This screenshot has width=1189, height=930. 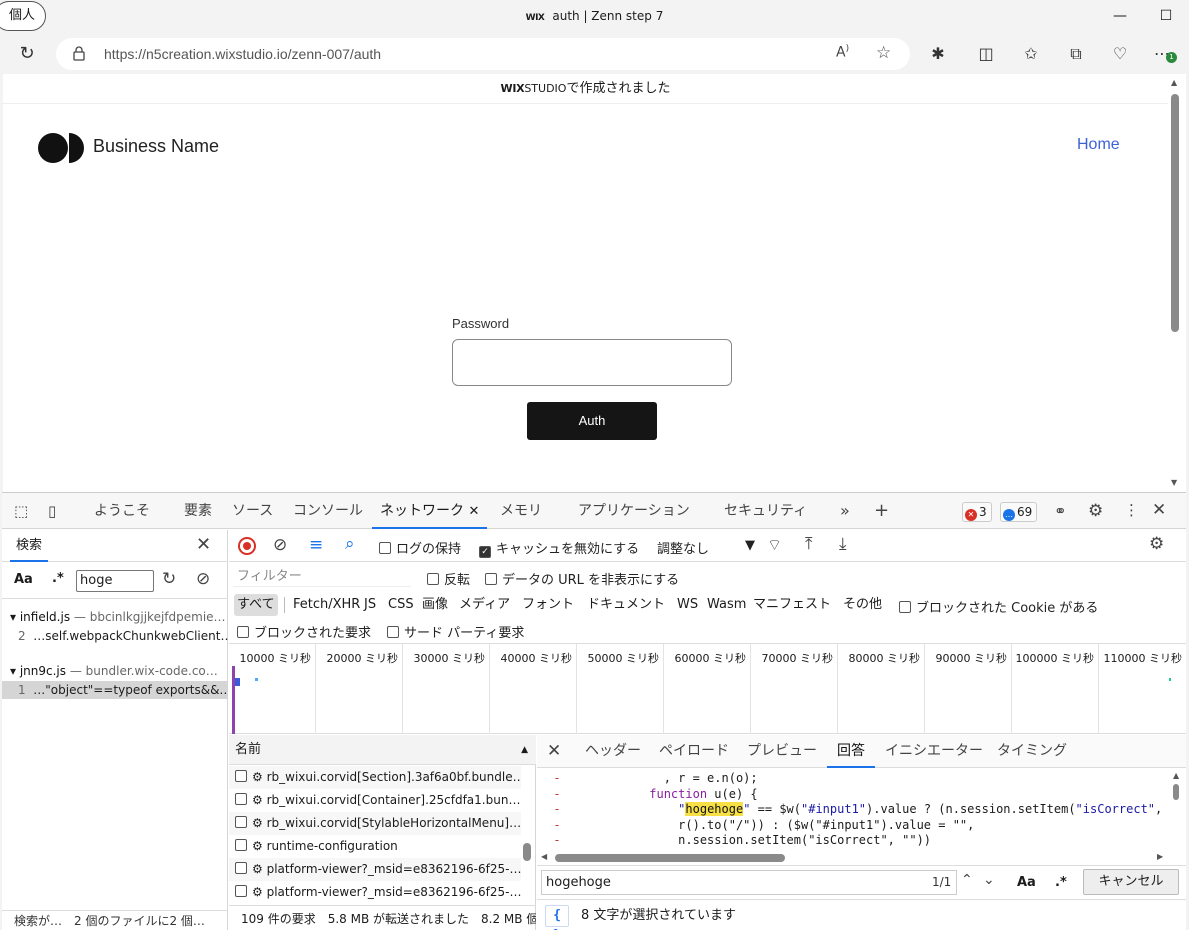 What do you see at coordinates (1019, 512) in the screenshot?
I see `message-count-badge: … 69` at bounding box center [1019, 512].